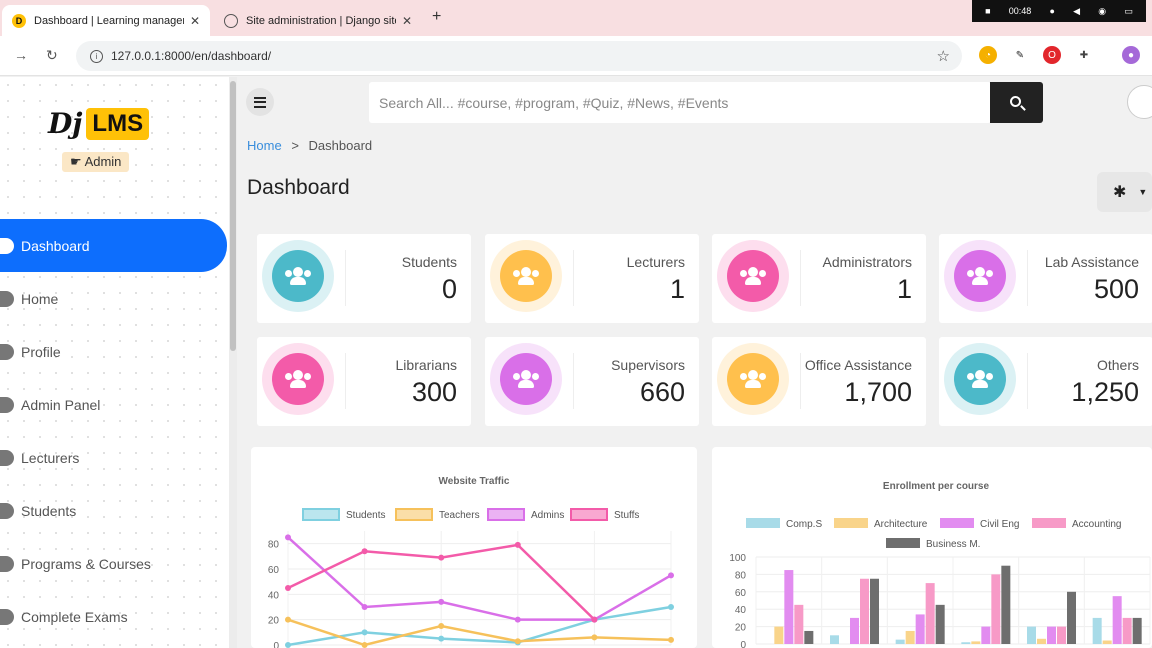 This screenshot has width=1152, height=648. I want to click on new-tab-button: +, so click(436, 17).